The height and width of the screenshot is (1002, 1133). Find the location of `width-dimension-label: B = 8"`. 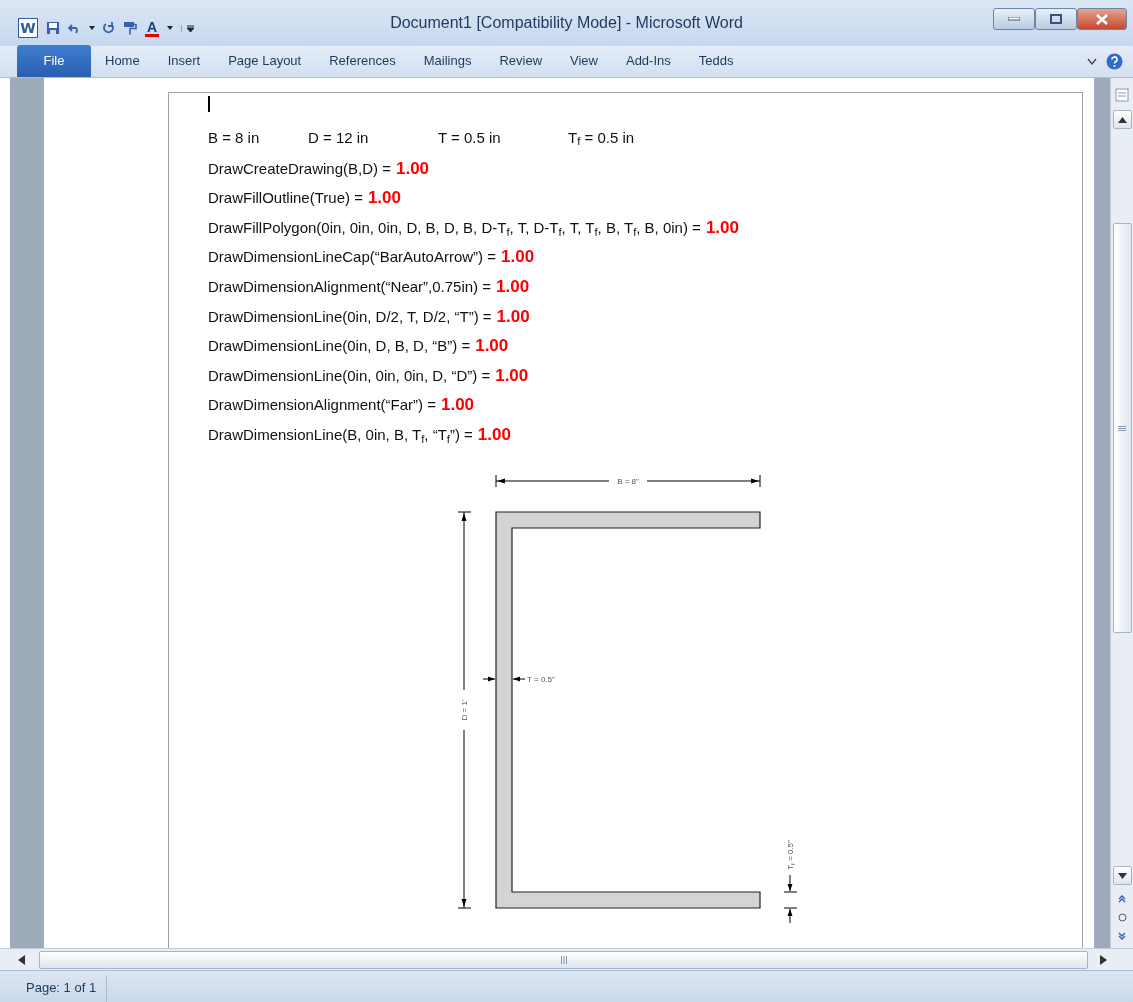

width-dimension-label: B = 8" is located at coordinates (628, 481).